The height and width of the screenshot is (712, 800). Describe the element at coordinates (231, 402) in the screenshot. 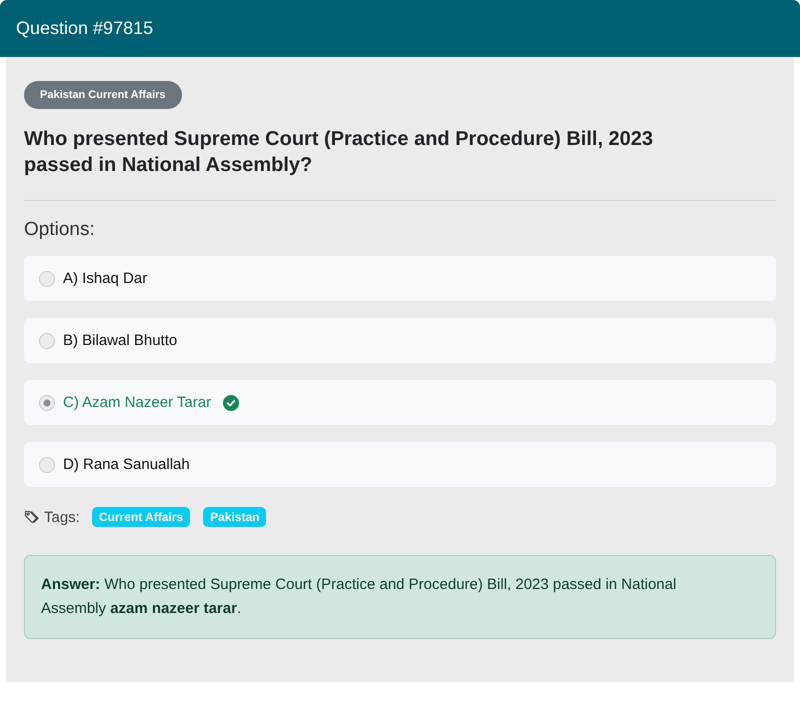

I see `check-circle-icon` at that location.